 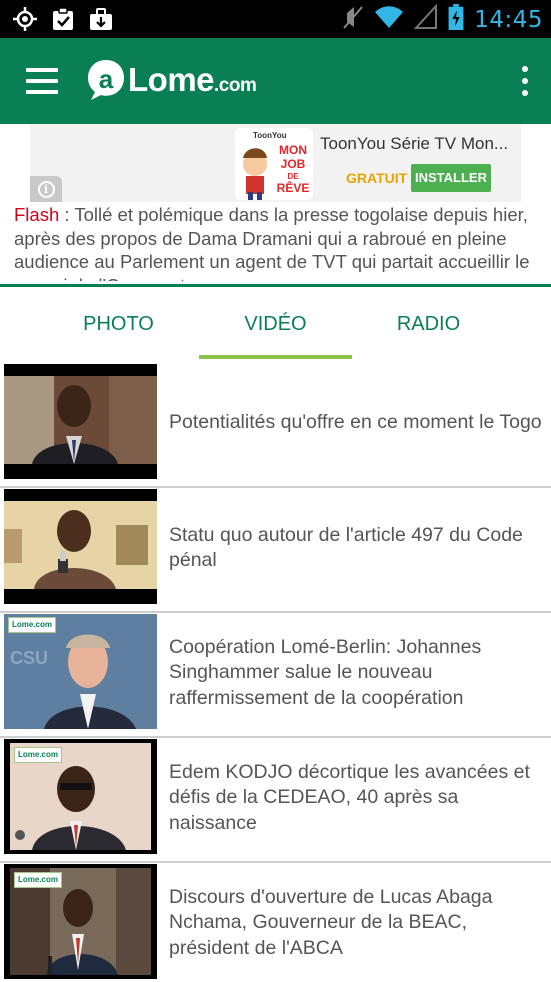 What do you see at coordinates (275, 19) in the screenshot?
I see `status-bar: 14:45` at bounding box center [275, 19].